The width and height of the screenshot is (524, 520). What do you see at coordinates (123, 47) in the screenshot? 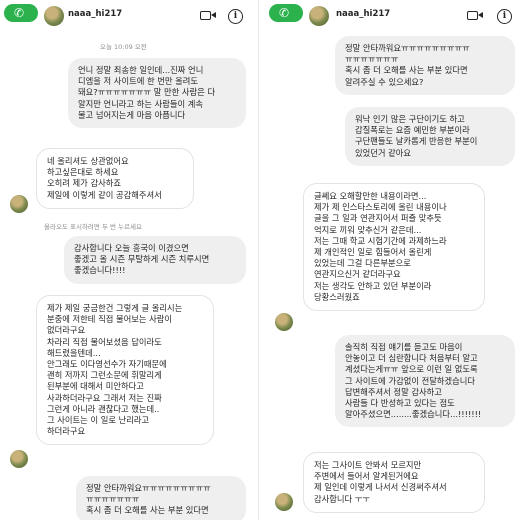
I see `timestamp: 오늘 10:09 오전` at bounding box center [123, 47].